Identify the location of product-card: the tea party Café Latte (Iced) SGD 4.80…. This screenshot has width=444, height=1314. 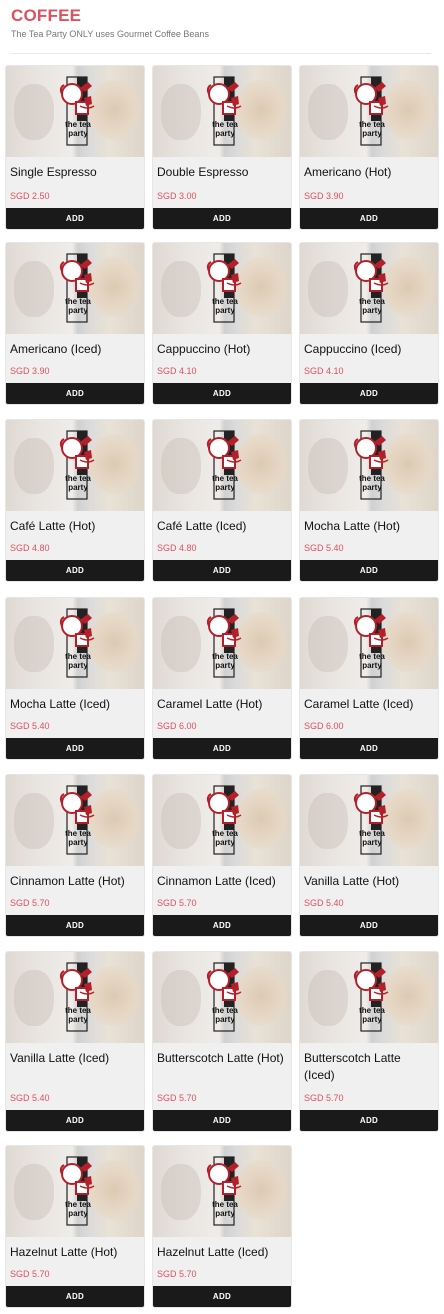
(222, 500).